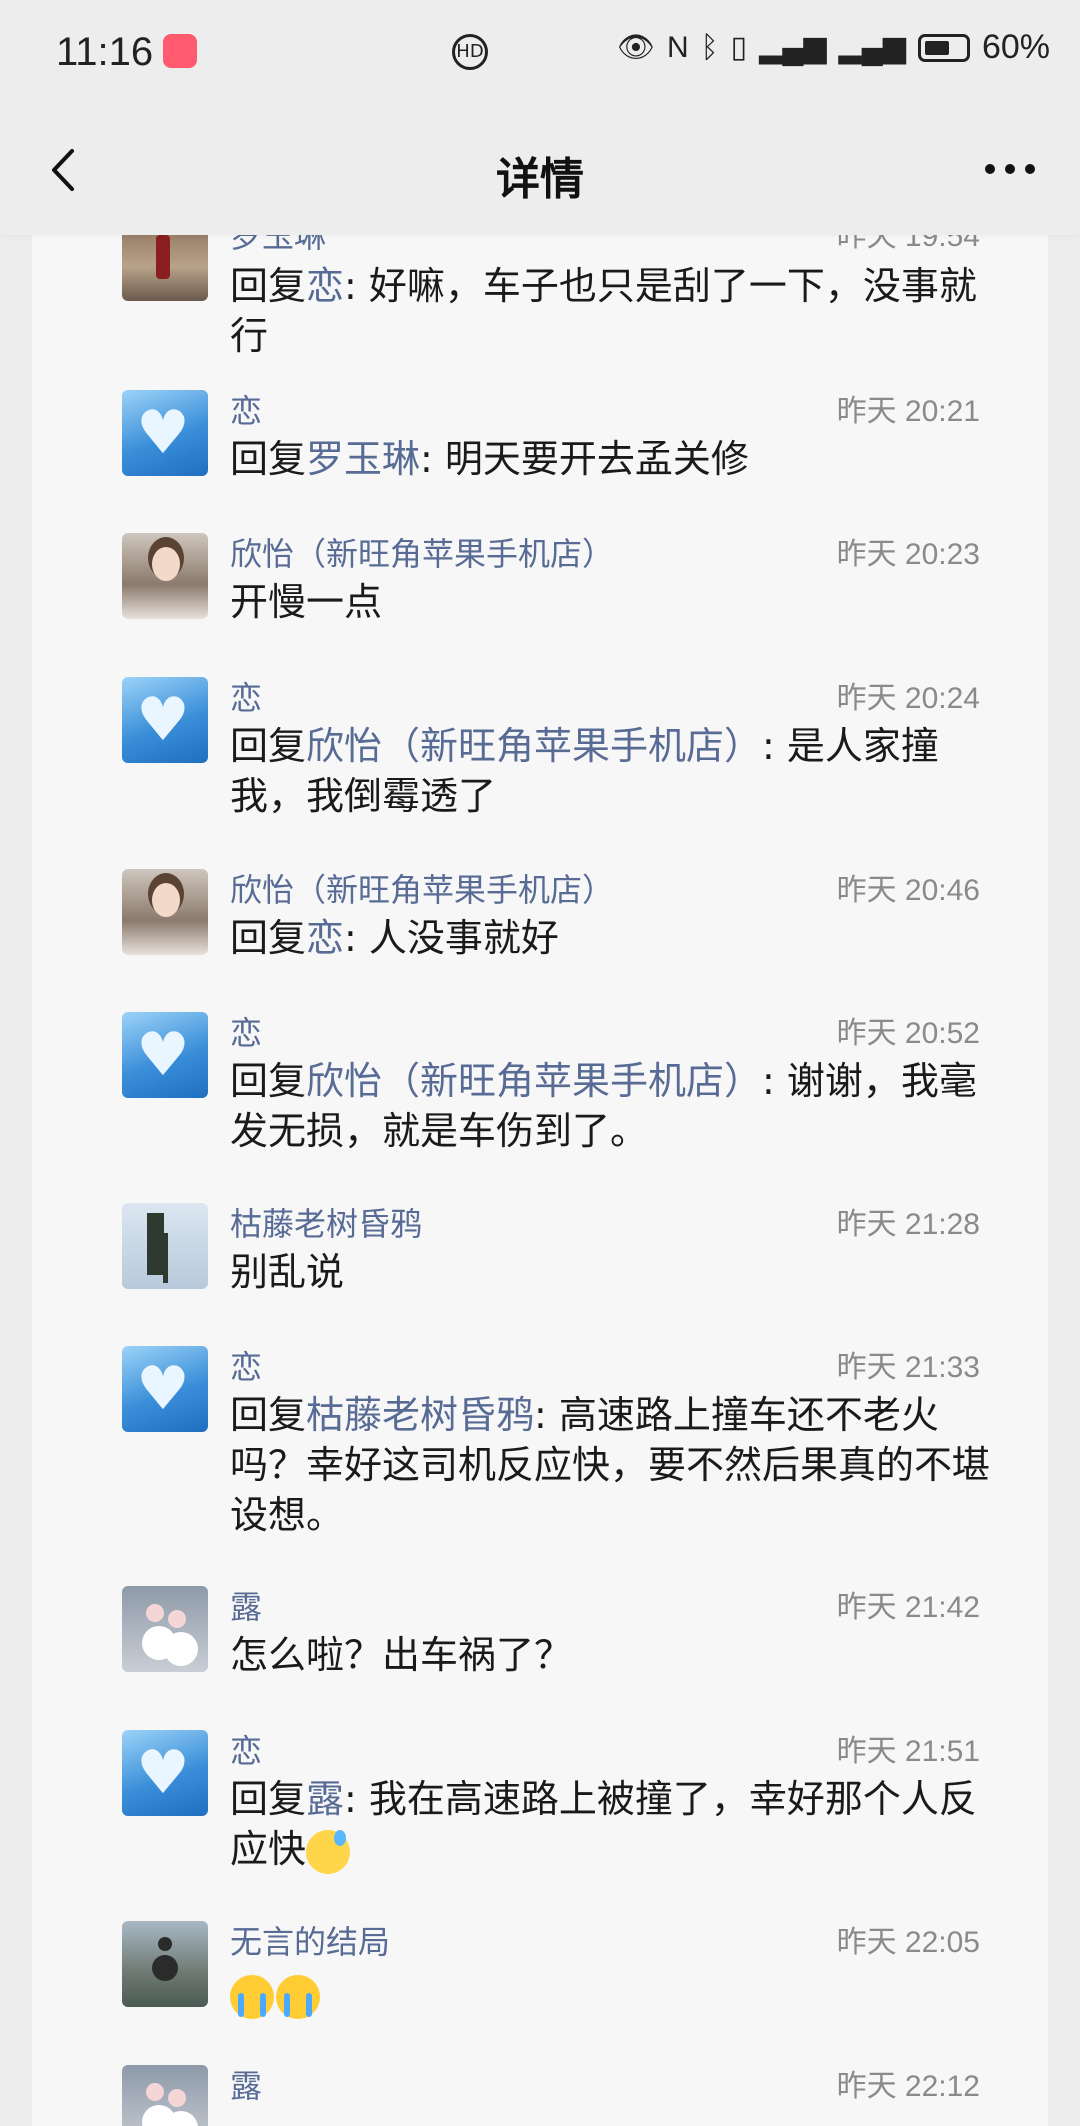  What do you see at coordinates (739, 47) in the screenshot?
I see `vibrate-icon: ▯` at bounding box center [739, 47].